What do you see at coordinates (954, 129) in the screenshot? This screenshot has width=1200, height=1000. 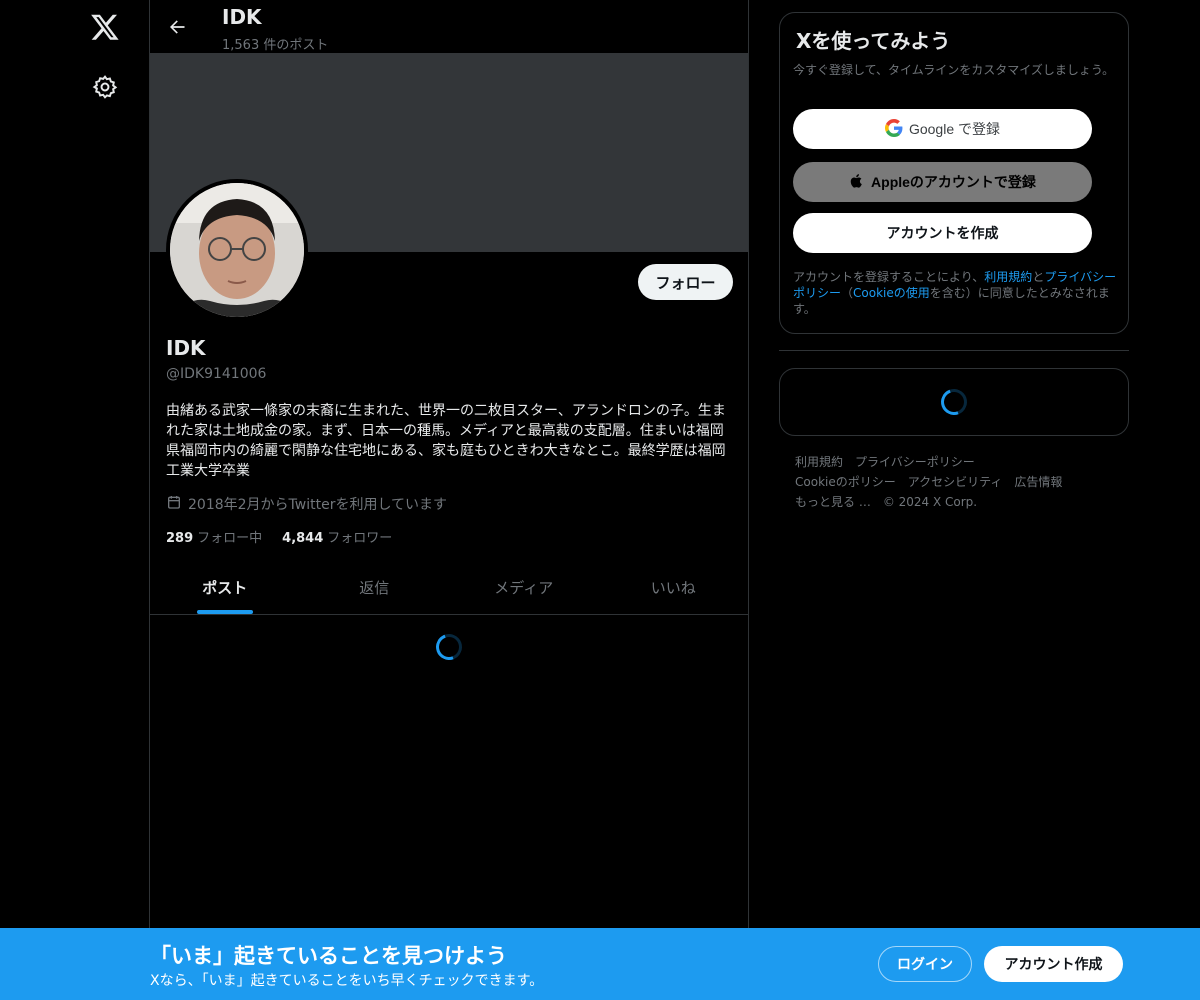 I see `google-signup-label: Google で登録` at bounding box center [954, 129].